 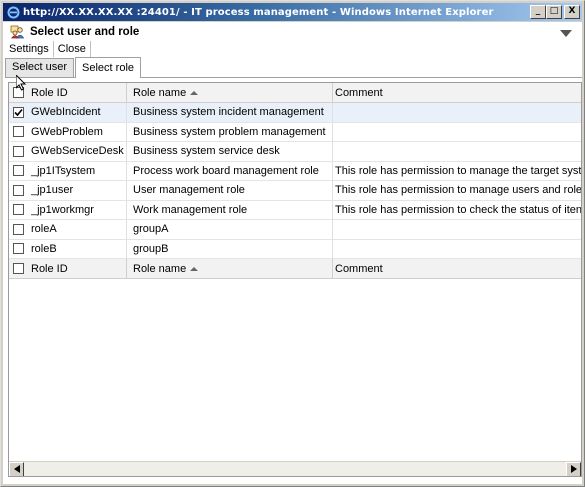 I want to click on role-name-cell-text: Work management role, so click(x=190, y=209).